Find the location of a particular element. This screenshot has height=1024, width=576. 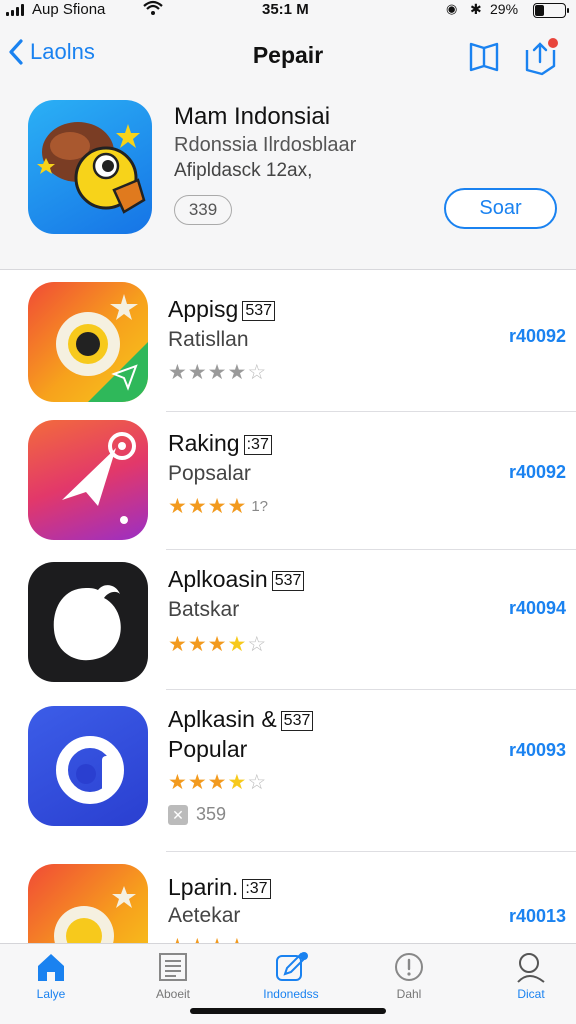

app-category: Batskar is located at coordinates (204, 609).